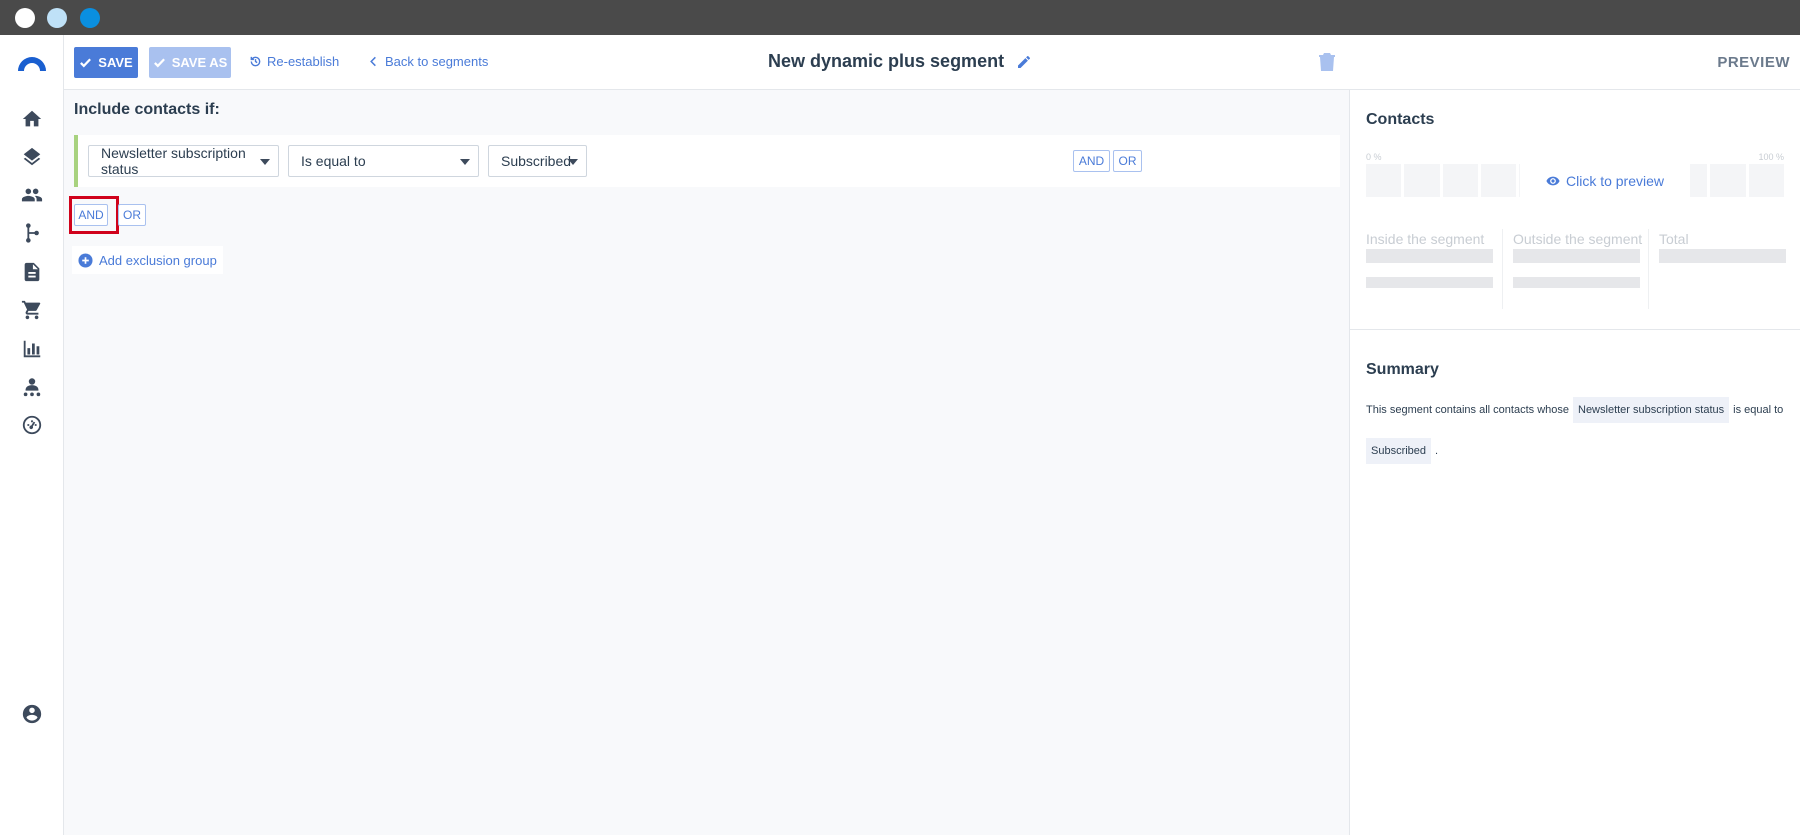  Describe the element at coordinates (1437, 451) in the screenshot. I see `summary-suffix: .` at that location.